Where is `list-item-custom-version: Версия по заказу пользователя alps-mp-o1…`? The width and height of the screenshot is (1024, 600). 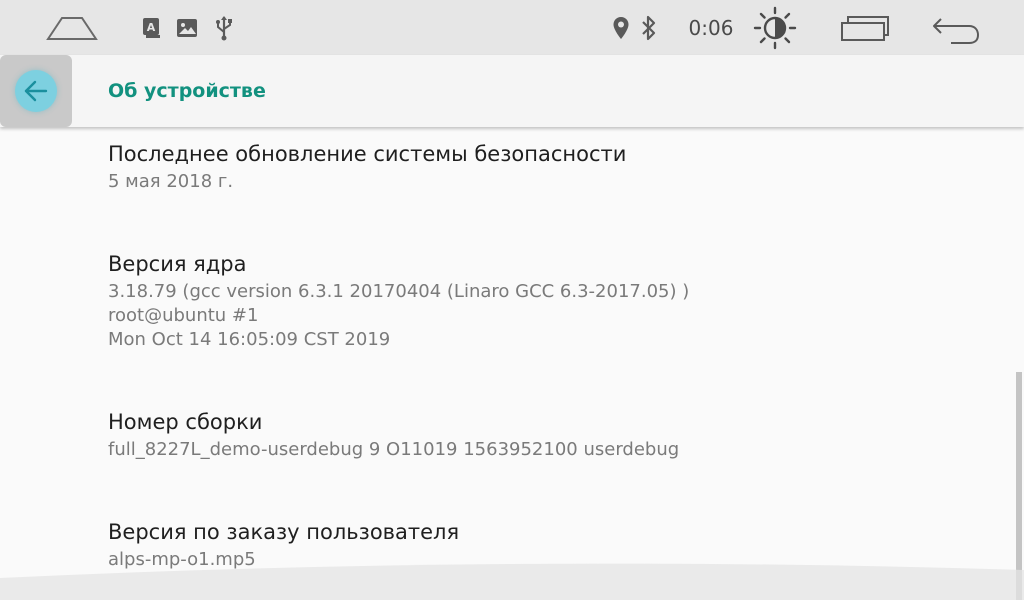
list-item-custom-version: Версия по заказу пользователя alps-mp-o1… is located at coordinates (283, 545).